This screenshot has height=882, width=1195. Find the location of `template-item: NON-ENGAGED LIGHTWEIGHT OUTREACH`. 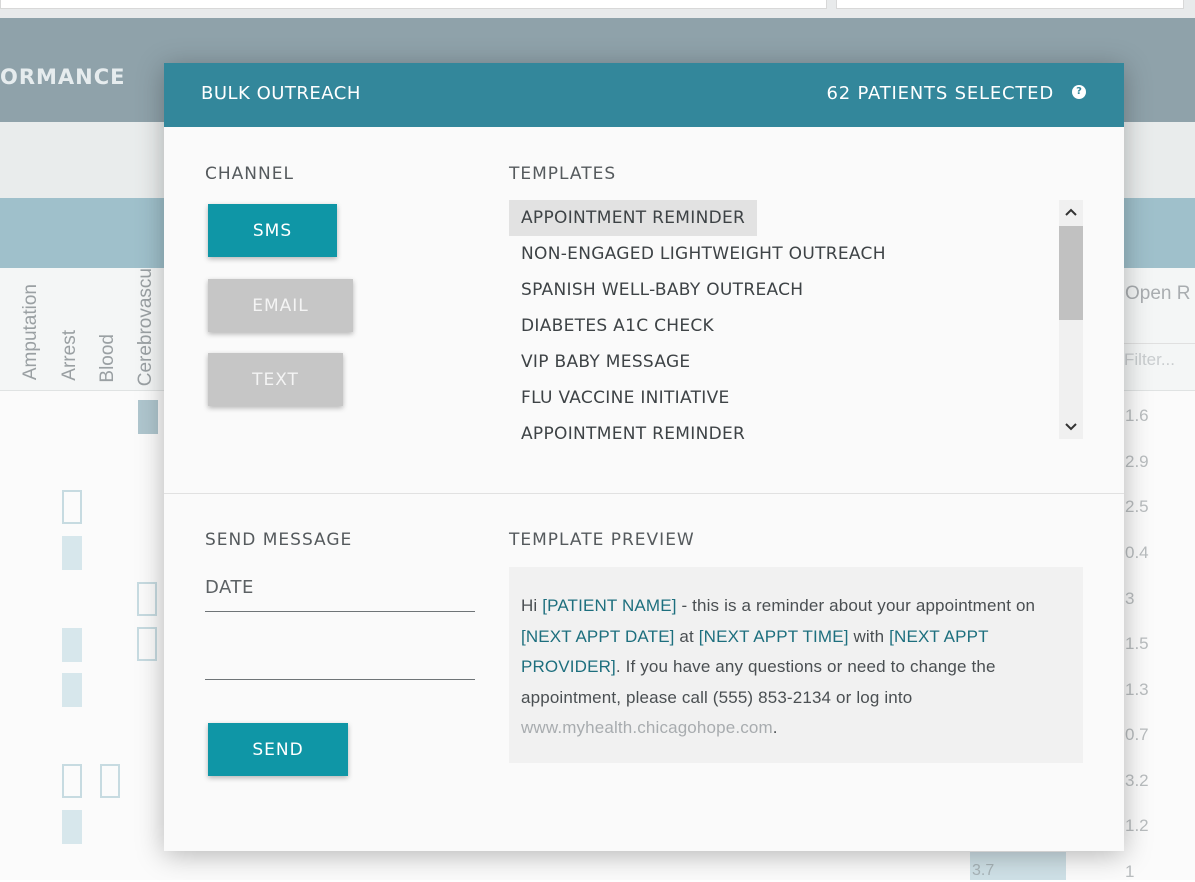

template-item: NON-ENGAGED LIGHTWEIGHT OUTREACH is located at coordinates (703, 254).